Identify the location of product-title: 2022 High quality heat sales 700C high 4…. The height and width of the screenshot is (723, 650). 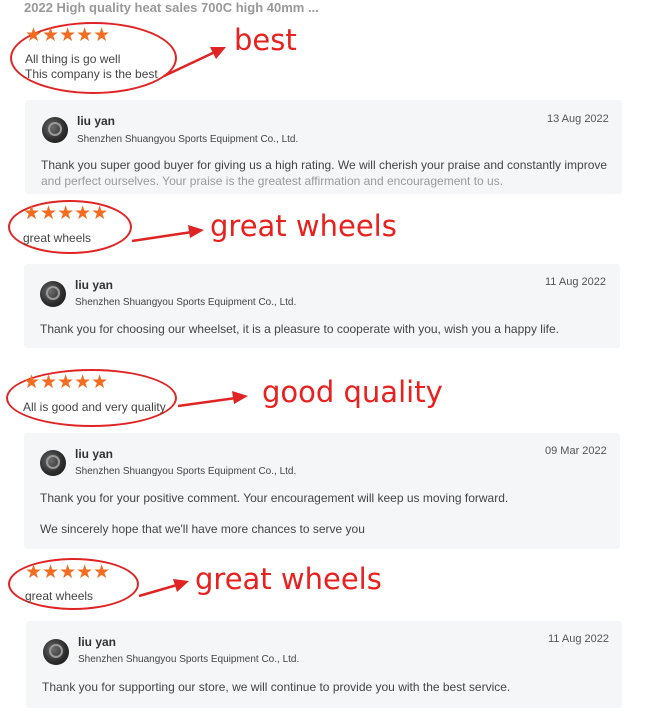
(171, 7).